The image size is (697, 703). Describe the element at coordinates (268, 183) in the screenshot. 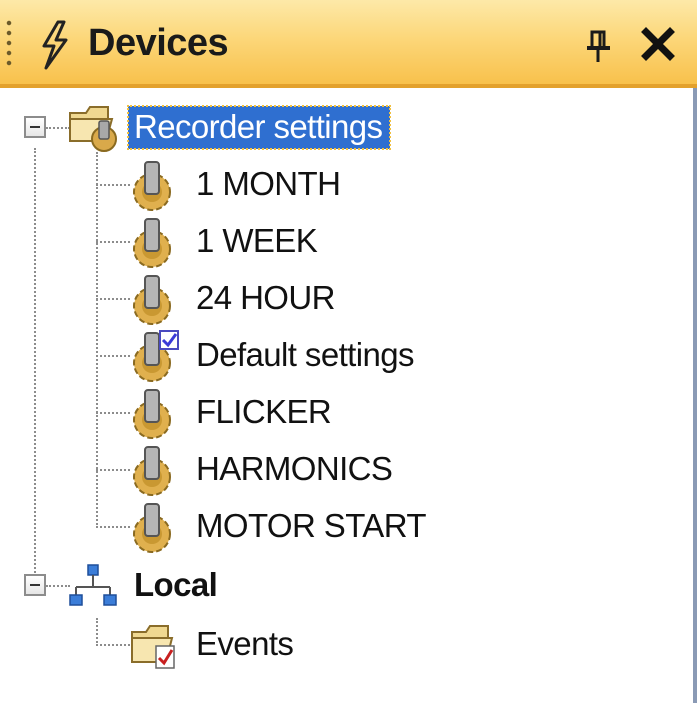

I see `tree-node-label: 1 MONTH` at that location.